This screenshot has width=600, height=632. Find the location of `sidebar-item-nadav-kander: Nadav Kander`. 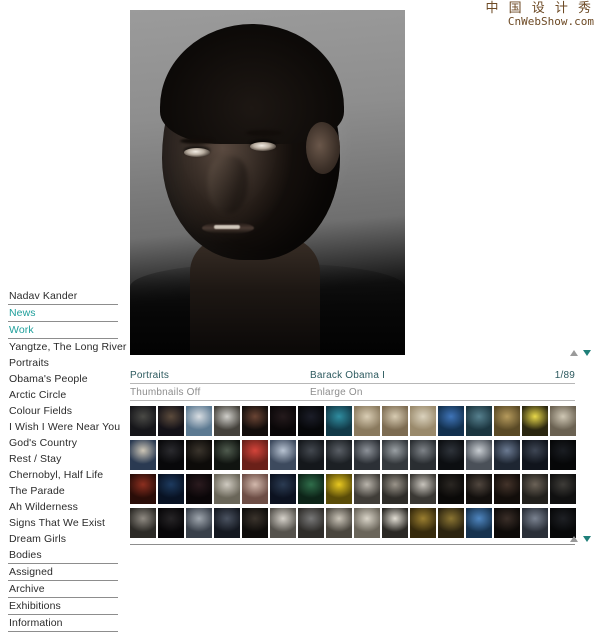

sidebar-item-nadav-kander: Nadav Kander is located at coordinates (63, 296).